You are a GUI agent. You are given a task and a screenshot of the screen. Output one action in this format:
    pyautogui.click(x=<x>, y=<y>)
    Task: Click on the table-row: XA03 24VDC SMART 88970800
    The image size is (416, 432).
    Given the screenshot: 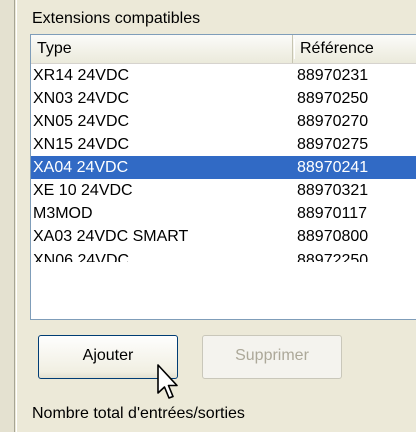 What is the action you would take?
    pyautogui.click(x=223, y=236)
    